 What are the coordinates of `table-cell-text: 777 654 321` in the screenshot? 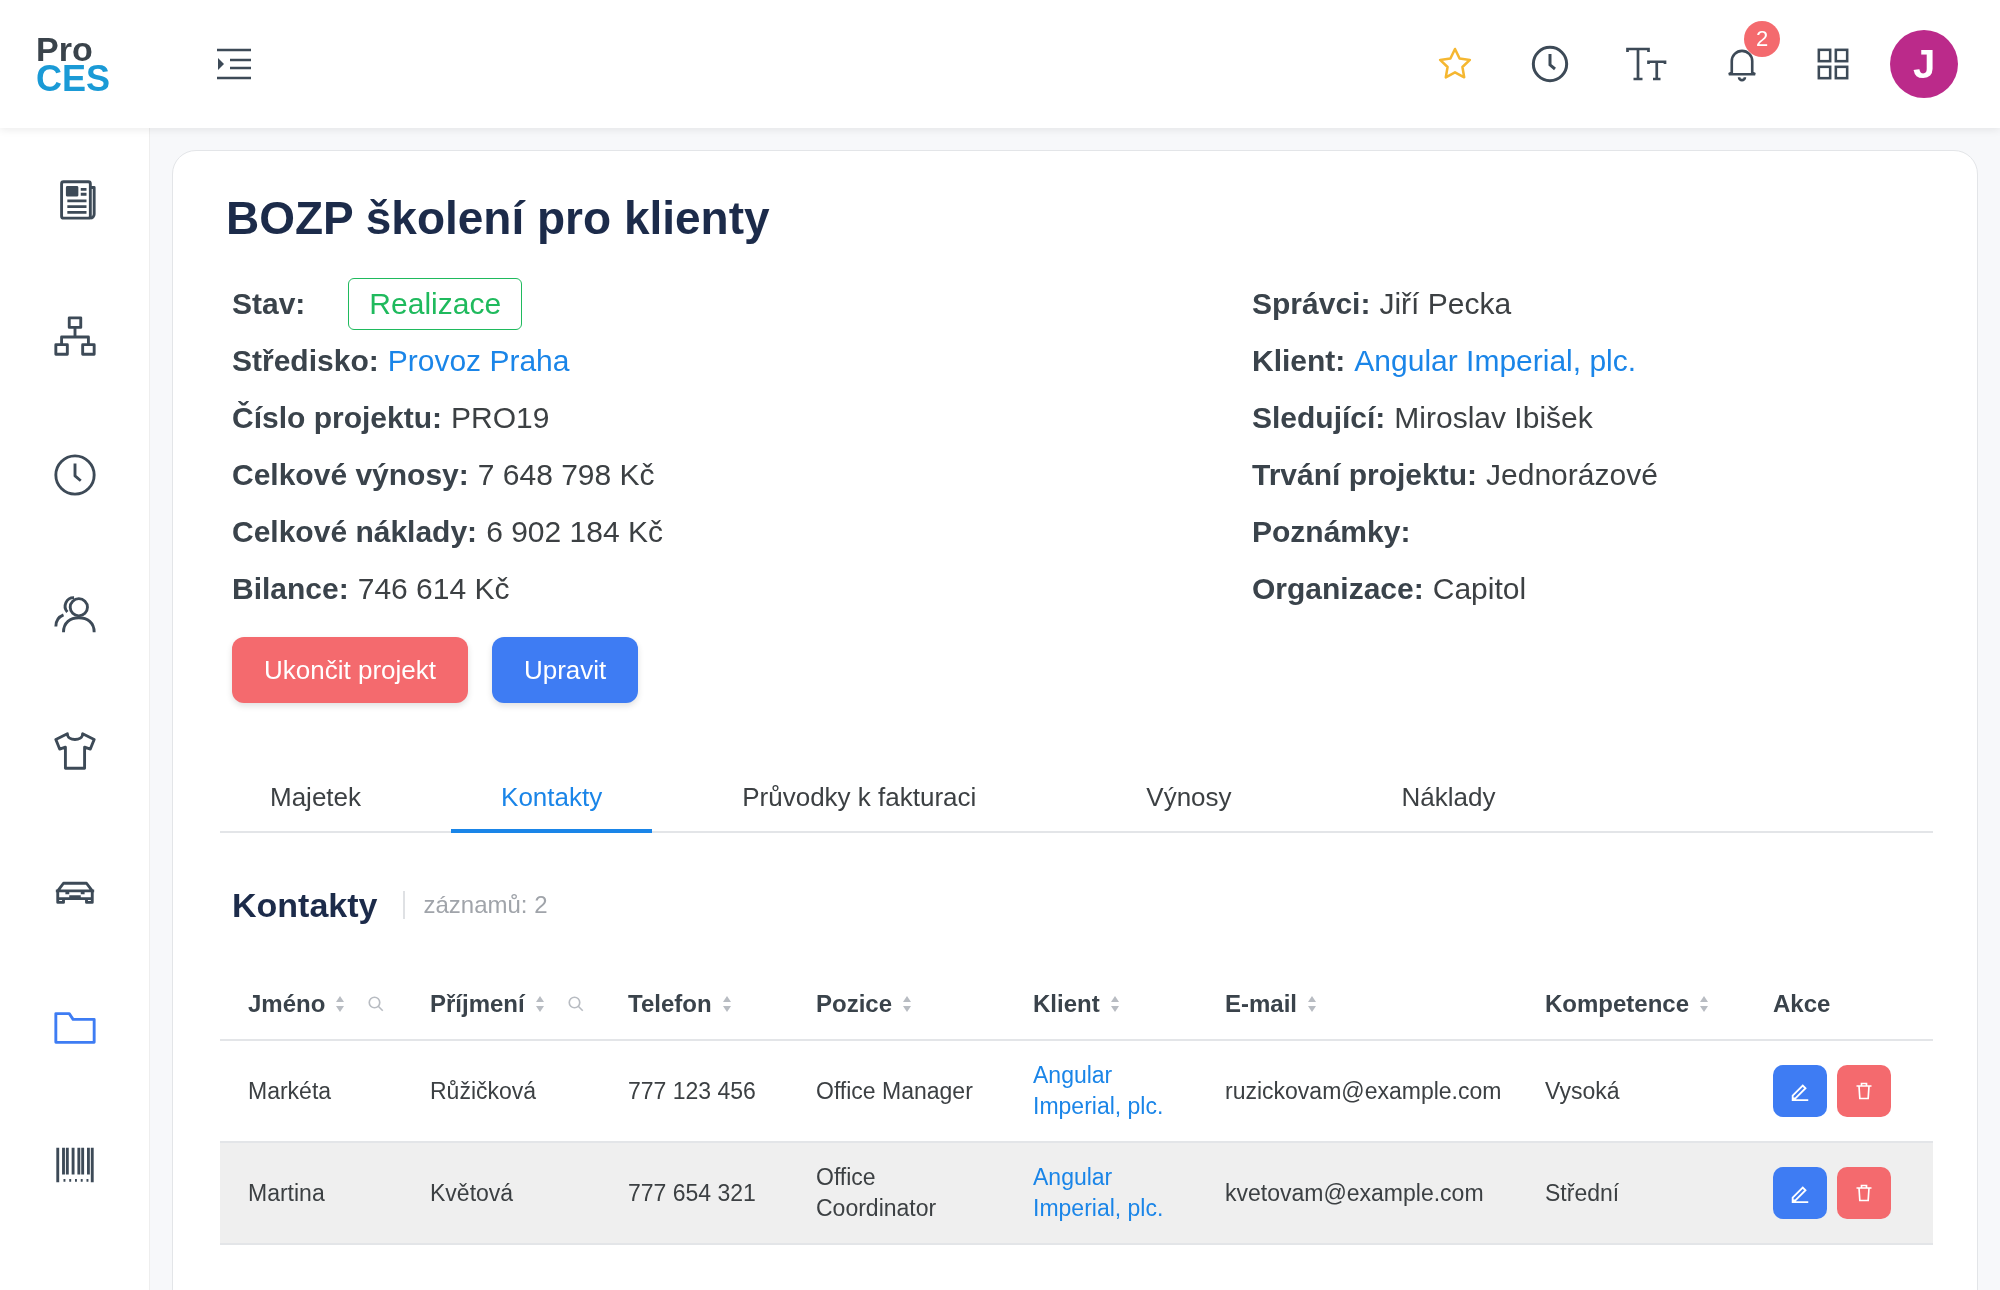 It's located at (692, 1193).